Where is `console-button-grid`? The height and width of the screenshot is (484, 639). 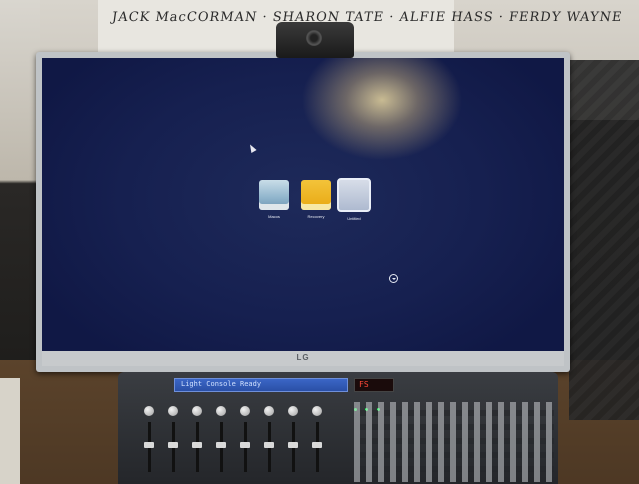 console-button-grid is located at coordinates (454, 442).